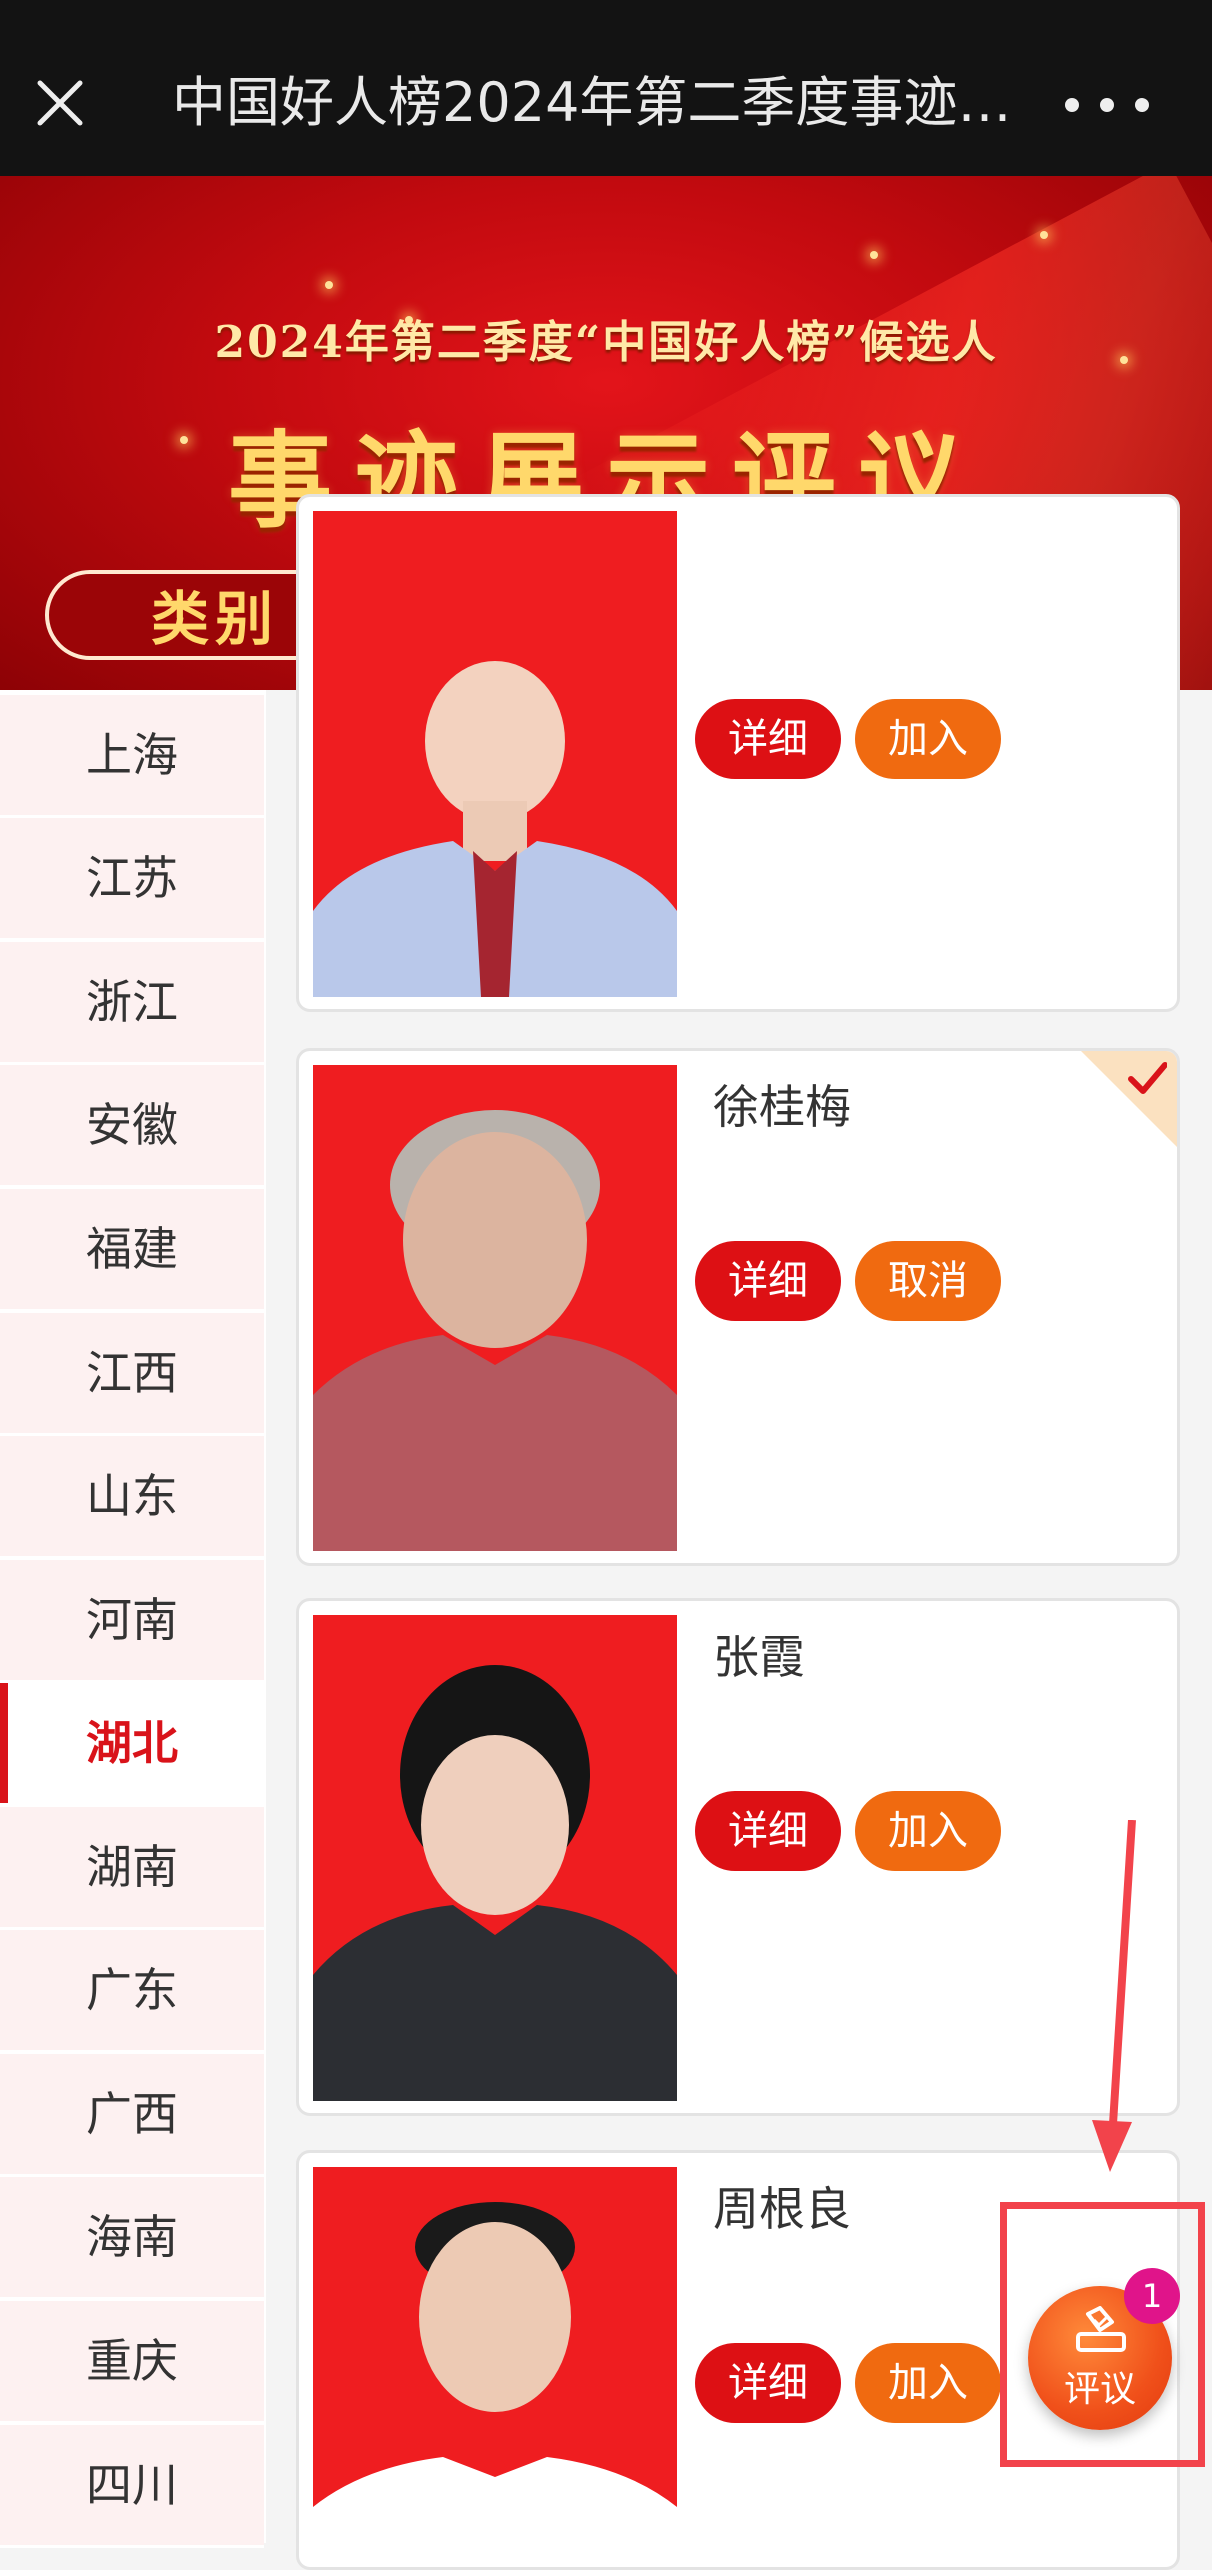  What do you see at coordinates (132, 1991) in the screenshot?
I see `sidebar-item-guangdong: 广东` at bounding box center [132, 1991].